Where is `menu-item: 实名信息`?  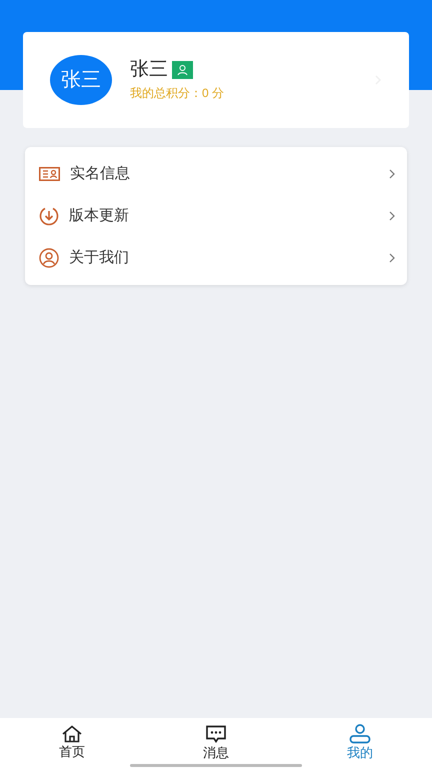 menu-item: 实名信息 is located at coordinates (216, 174).